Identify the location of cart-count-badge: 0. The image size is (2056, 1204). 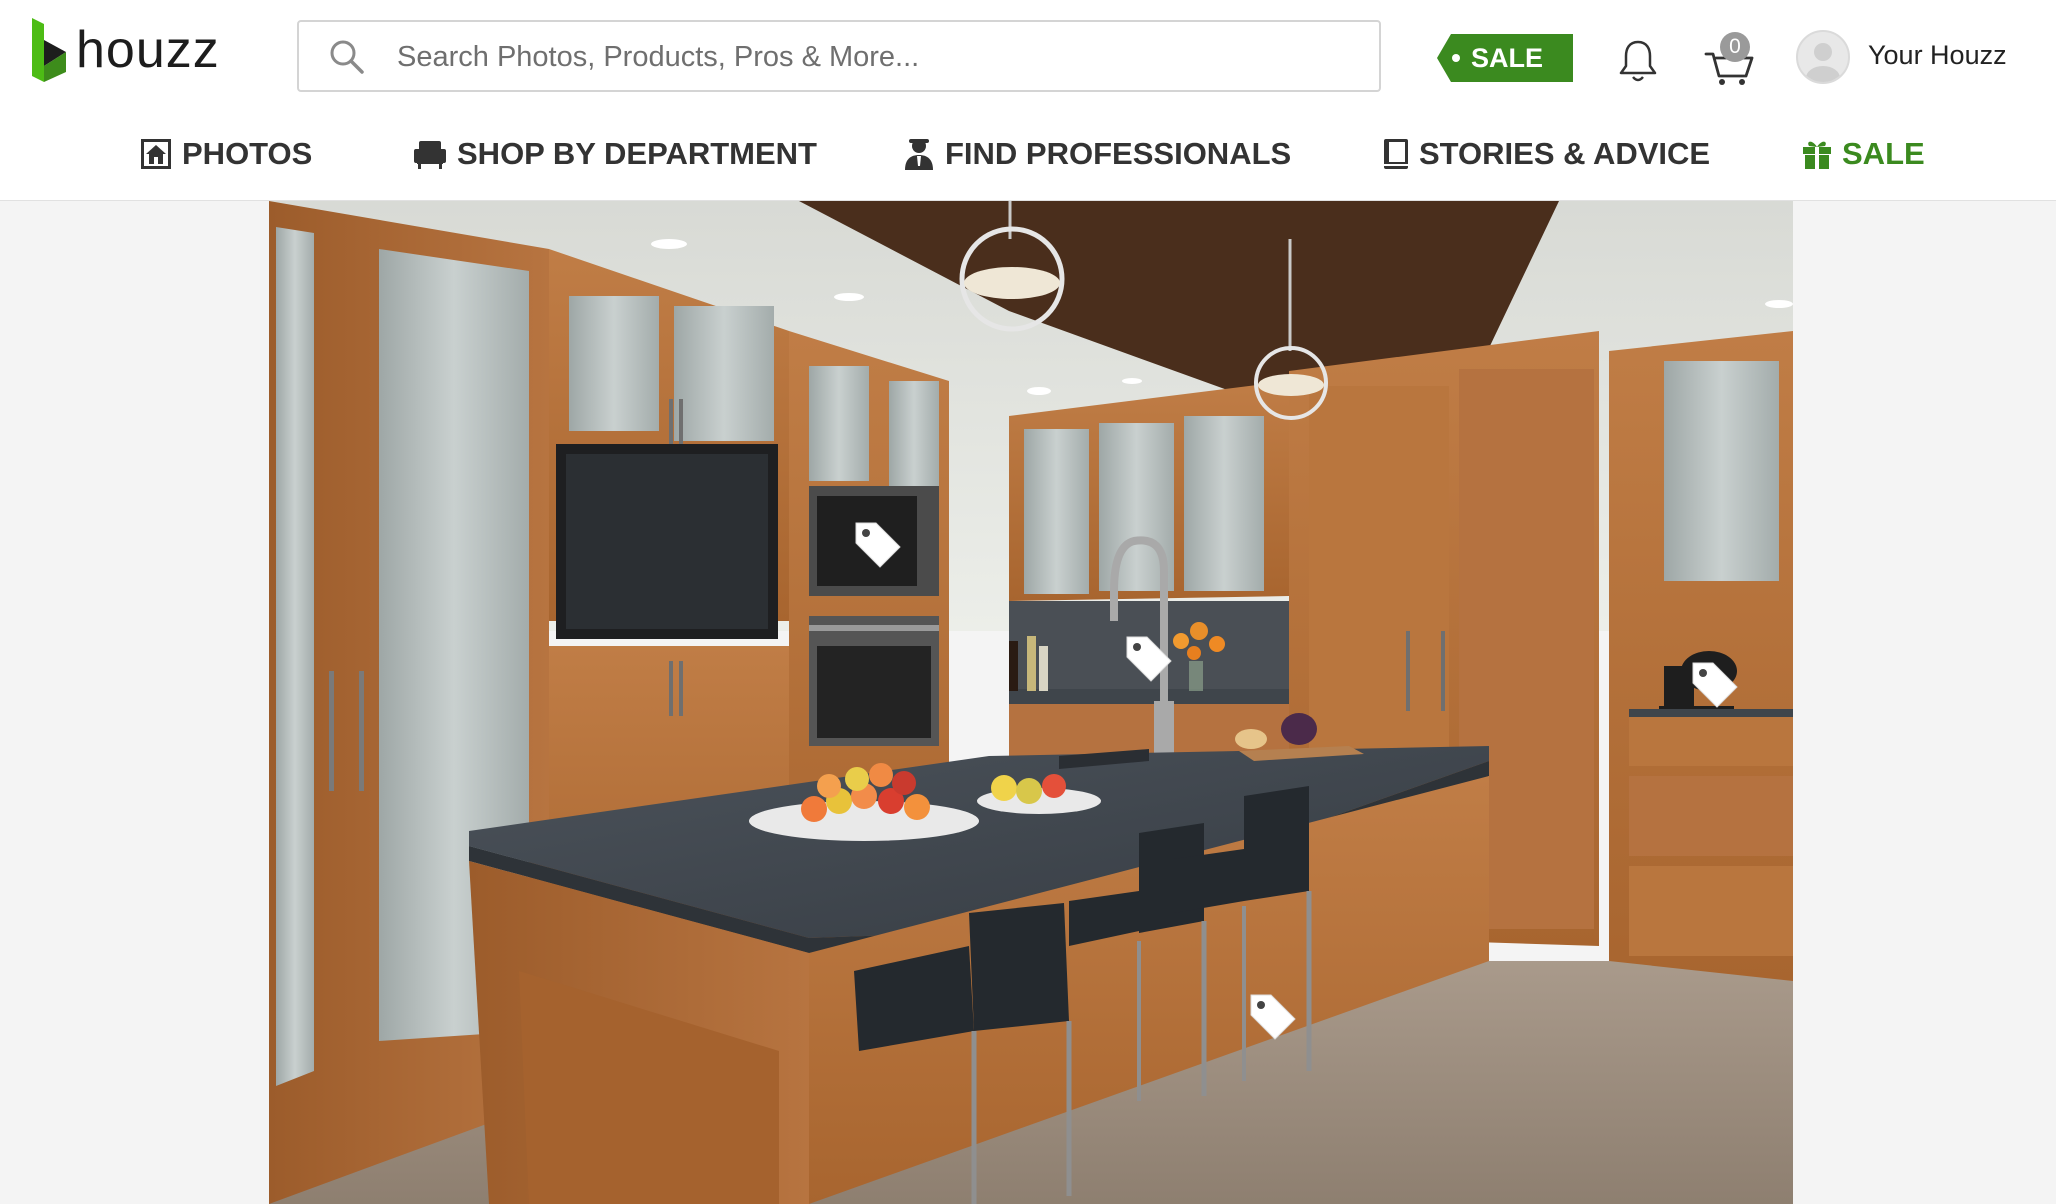
(1735, 47).